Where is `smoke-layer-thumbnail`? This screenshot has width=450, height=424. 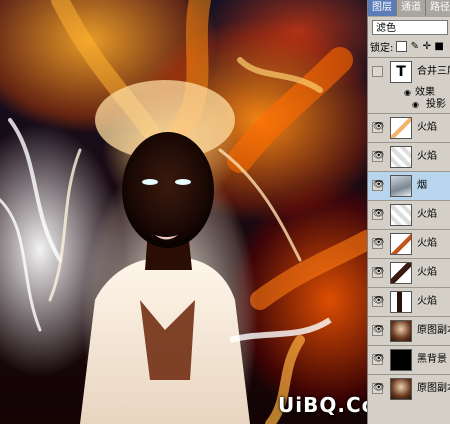
smoke-layer-thumbnail is located at coordinates (401, 186).